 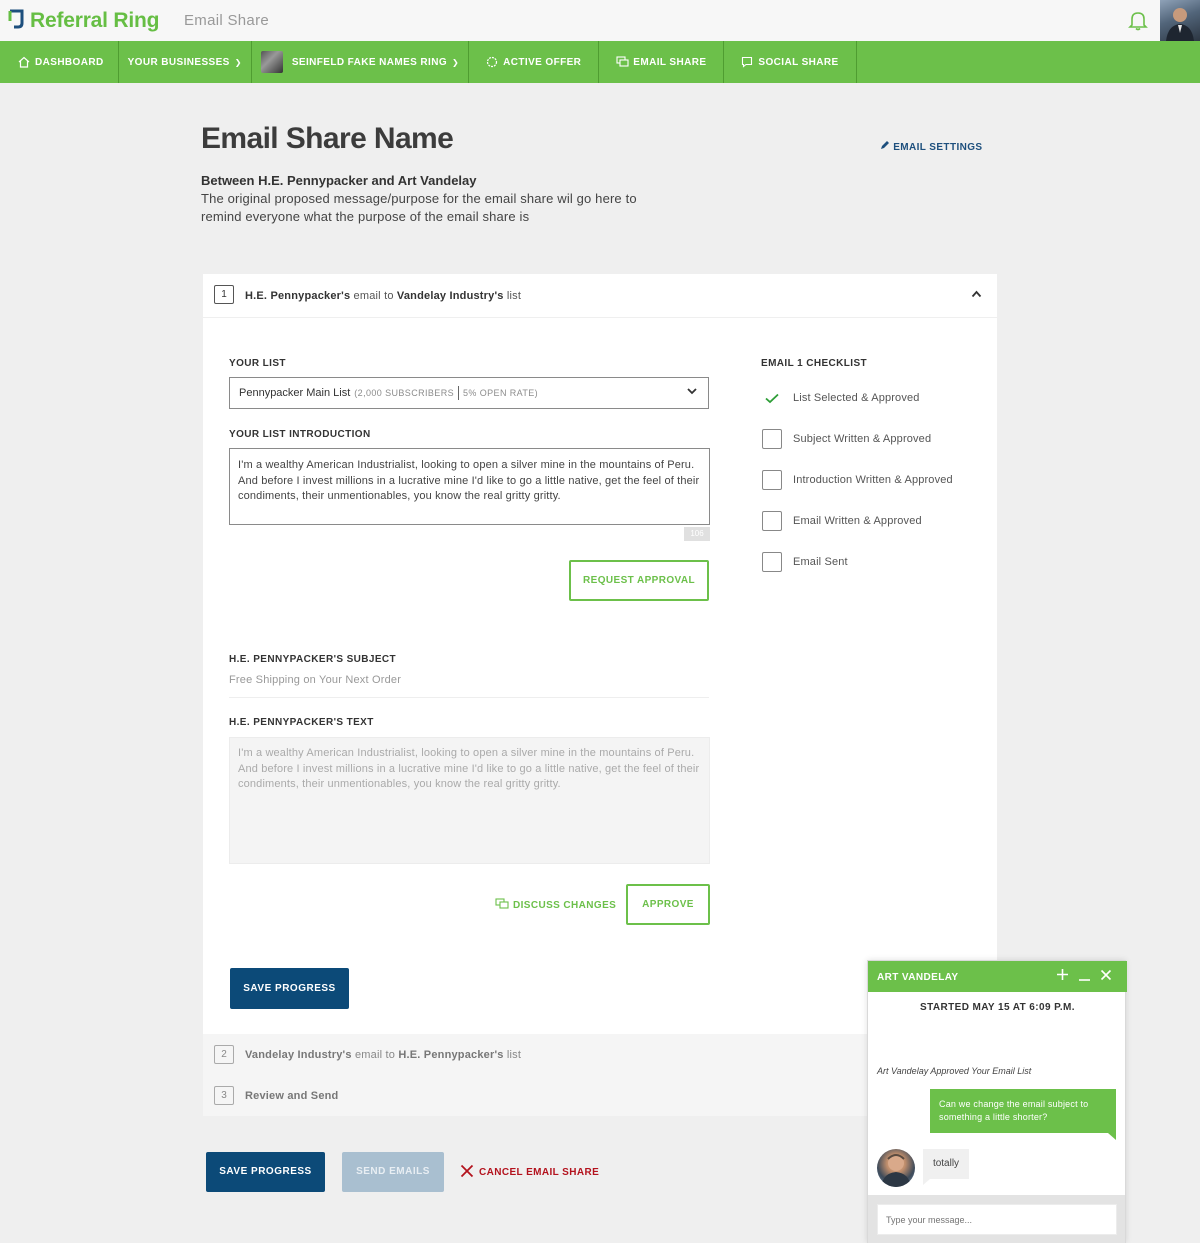 I want to click on checklist-item-label: Subject Written & Approved, so click(x=862, y=439).